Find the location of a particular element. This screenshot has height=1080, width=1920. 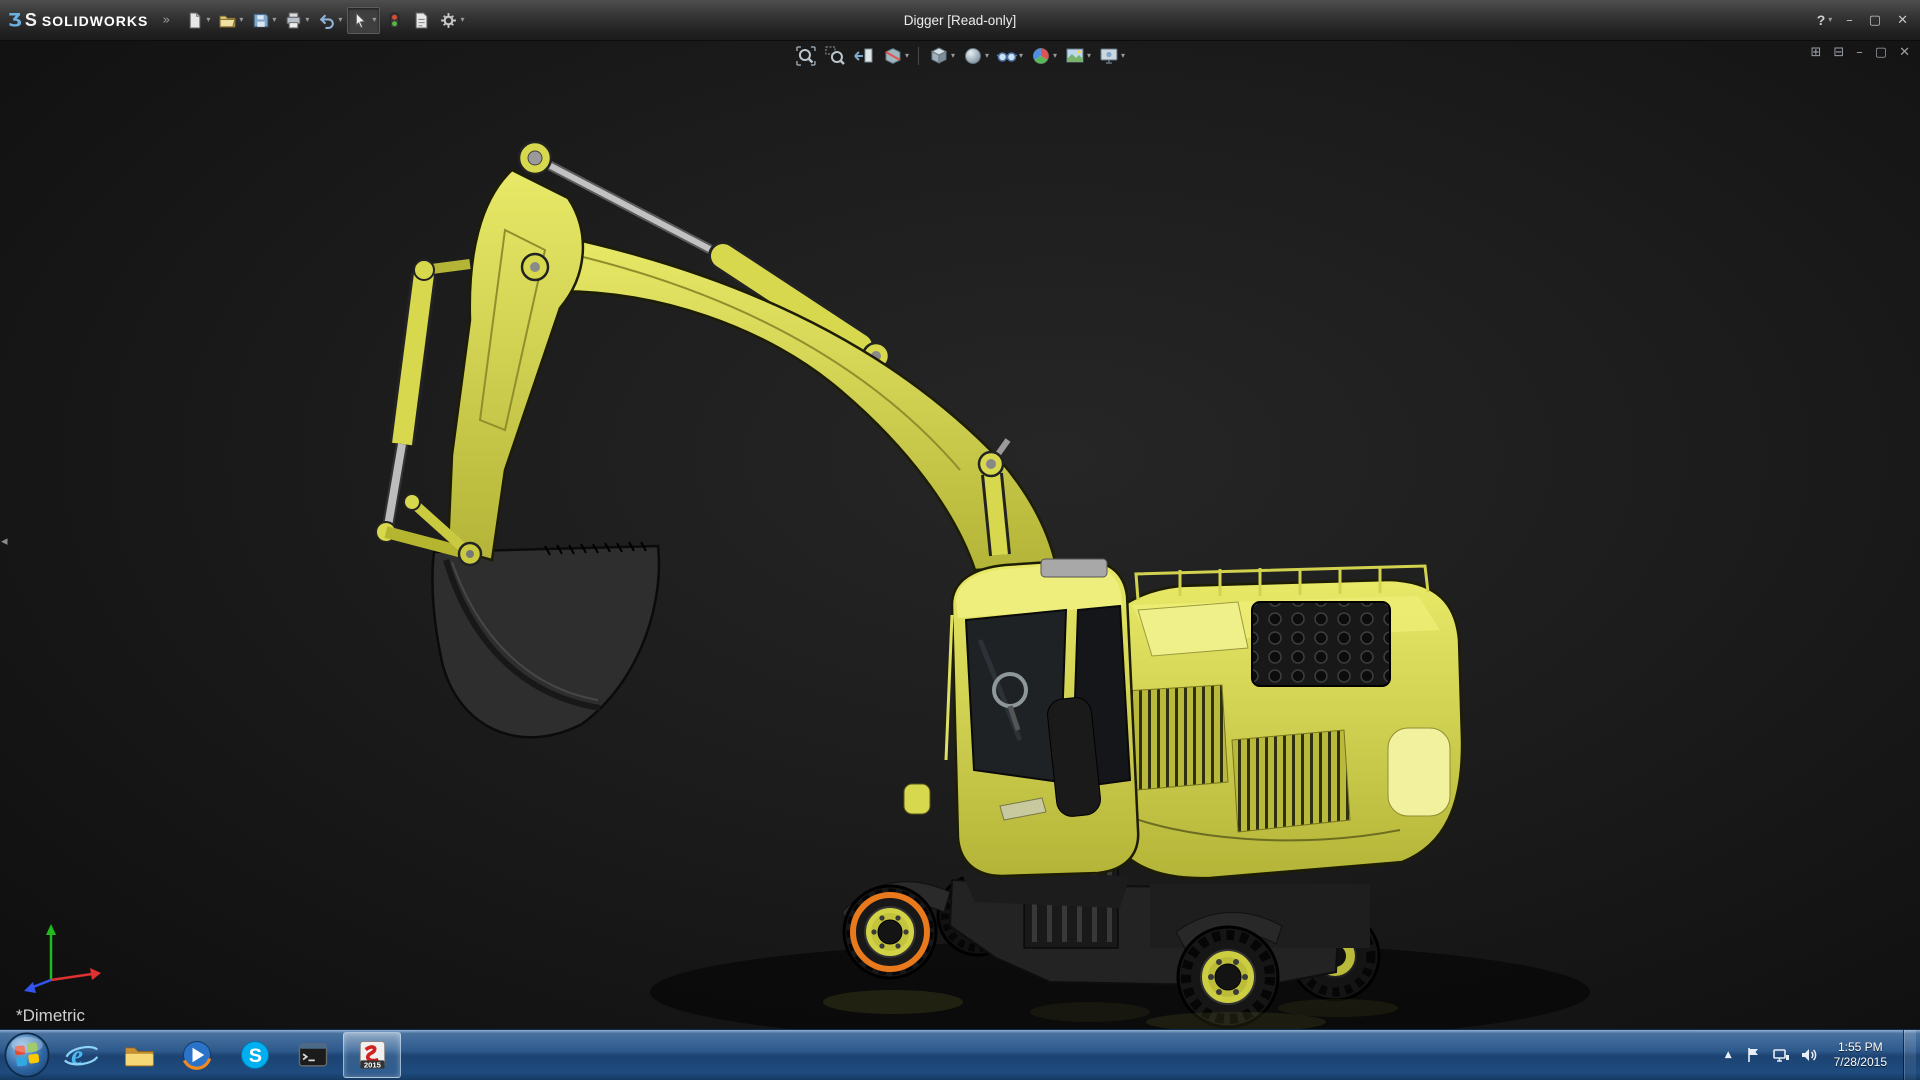

apply-scene-icon is located at coordinates (1075, 55).